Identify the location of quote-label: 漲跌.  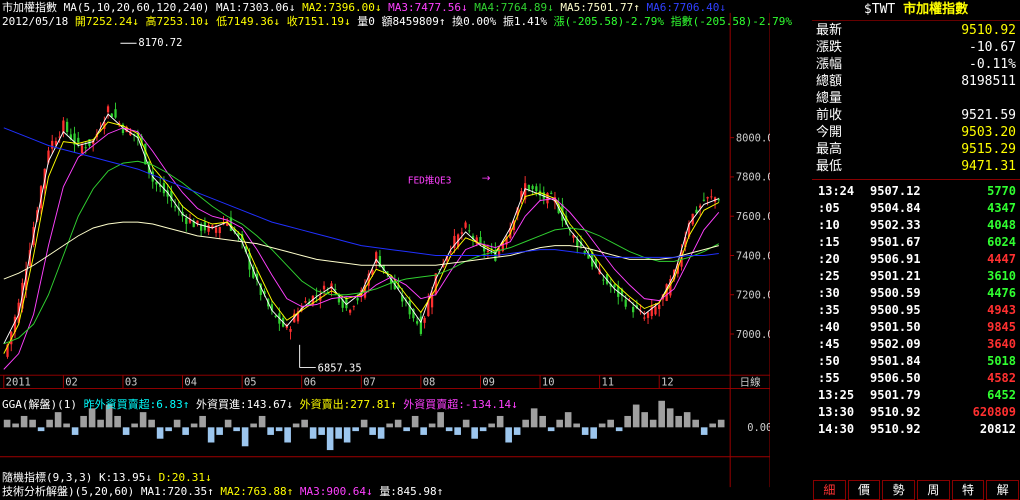
(829, 47).